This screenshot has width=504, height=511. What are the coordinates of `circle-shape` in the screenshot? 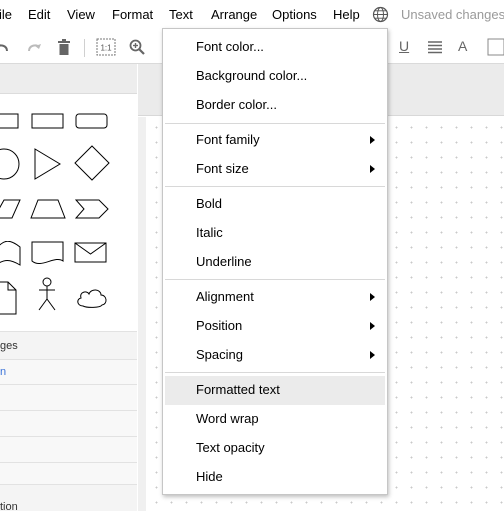 It's located at (11, 164).